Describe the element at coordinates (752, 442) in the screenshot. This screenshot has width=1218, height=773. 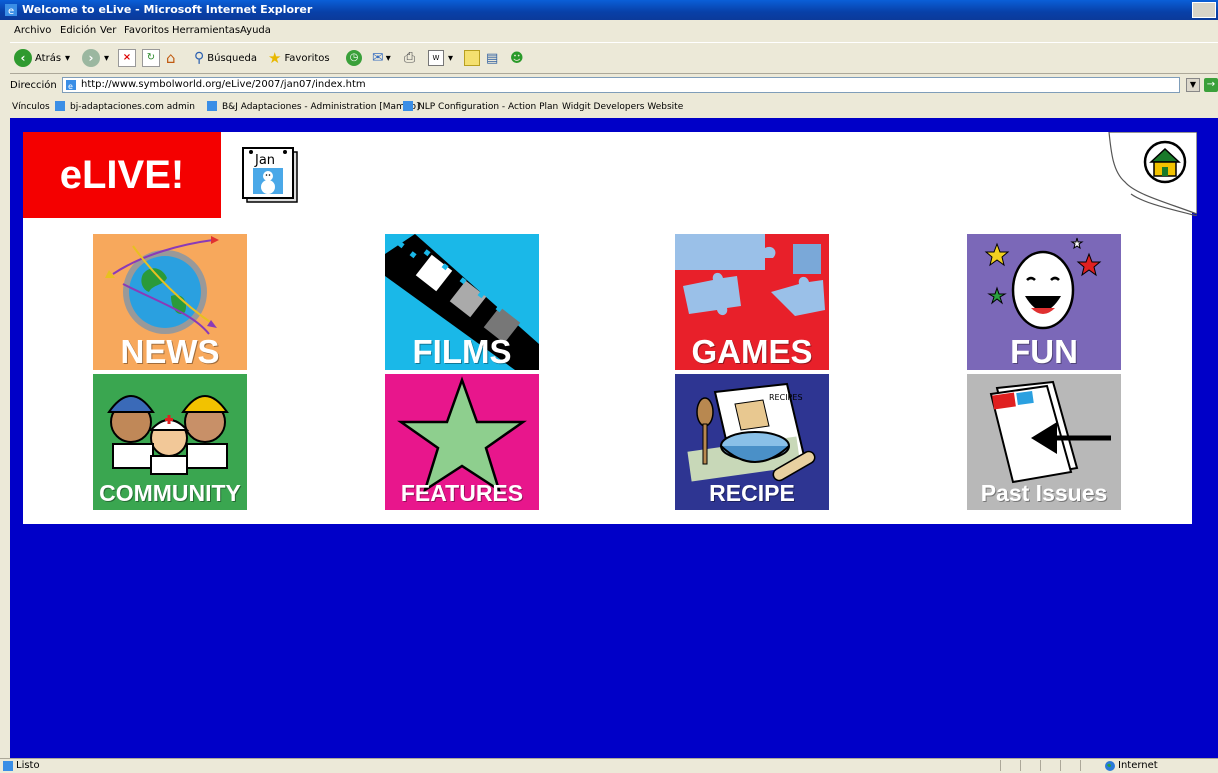
I see `recipe-tile: RECIPES RECIPE` at that location.